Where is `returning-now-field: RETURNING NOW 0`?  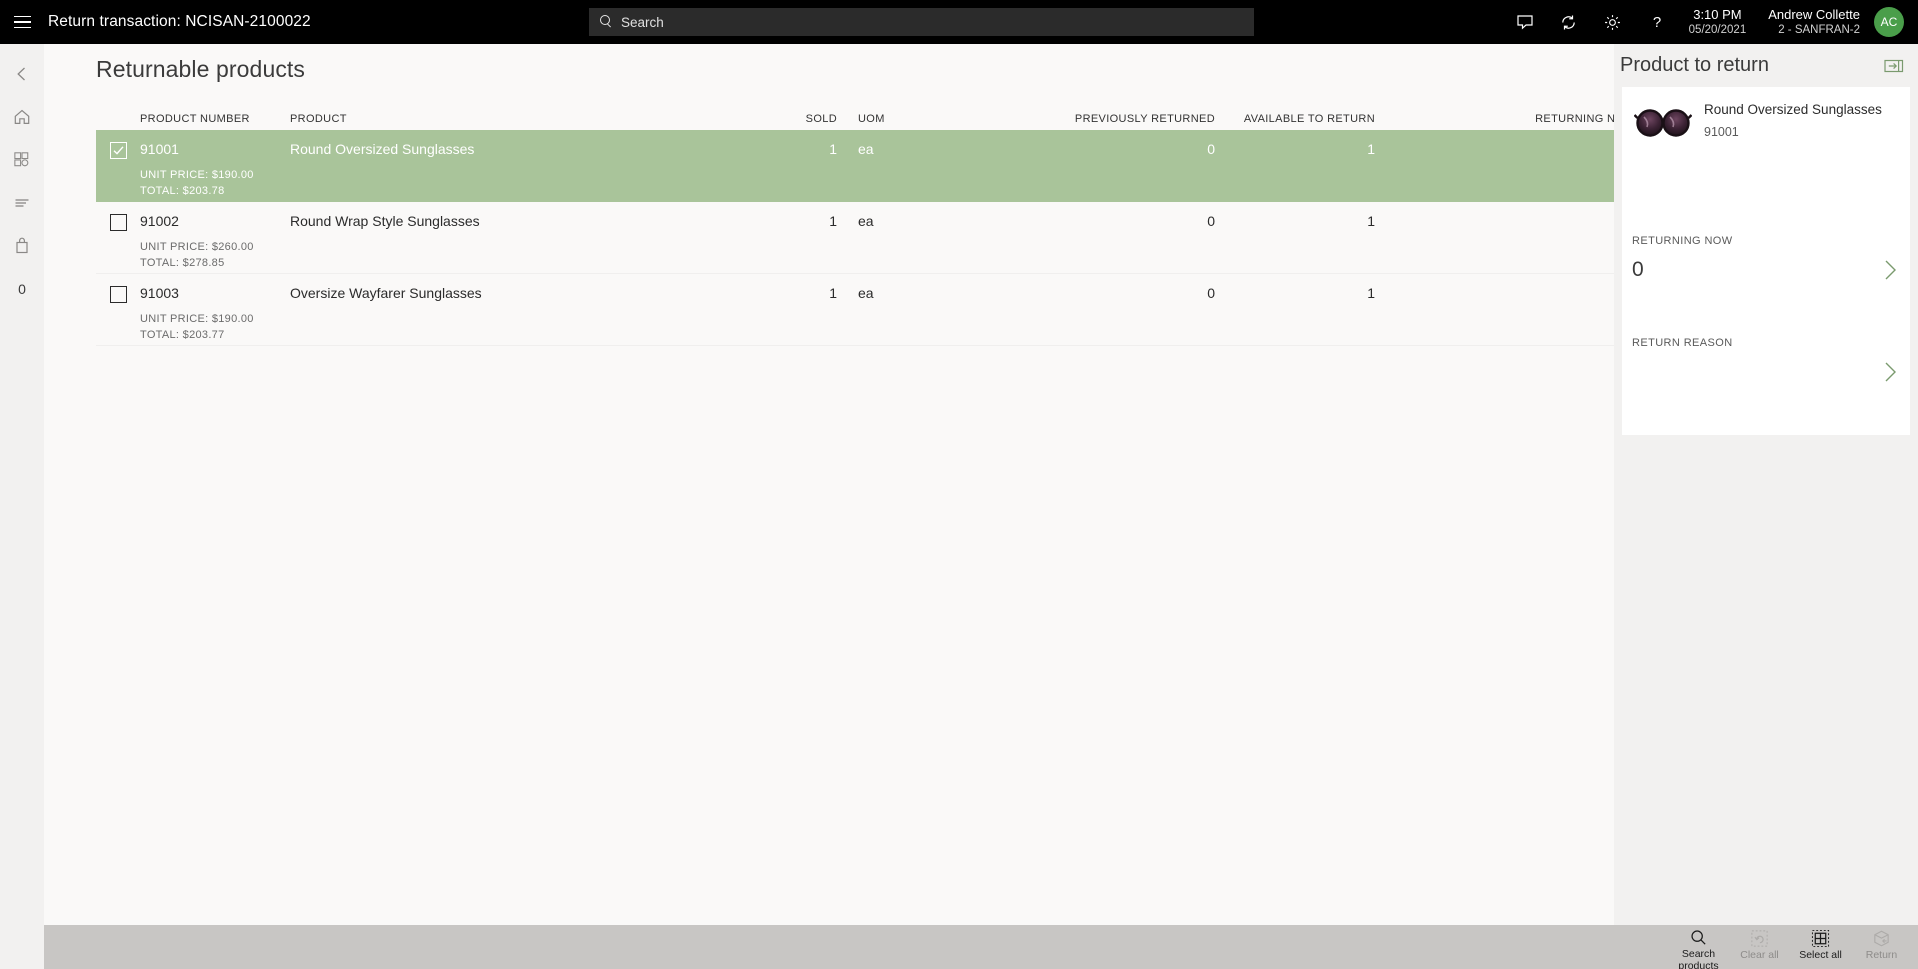
returning-now-field: RETURNING NOW 0 is located at coordinates (1766, 262).